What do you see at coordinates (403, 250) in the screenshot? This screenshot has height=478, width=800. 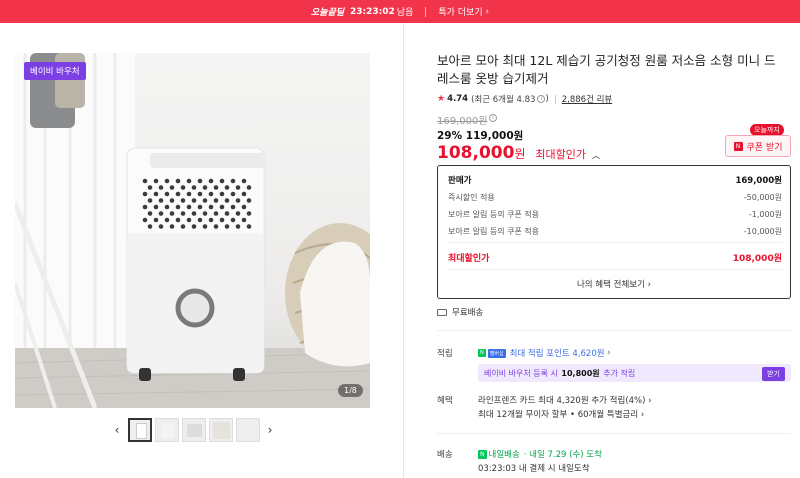 I see `column-divider` at bounding box center [403, 250].